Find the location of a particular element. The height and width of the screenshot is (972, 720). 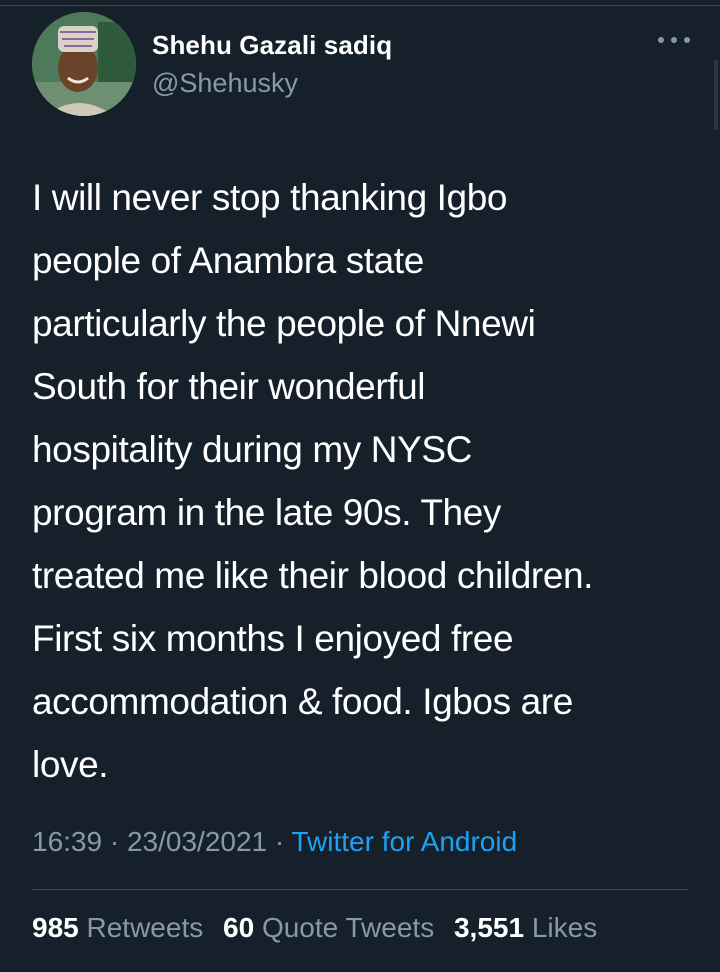

quote-tweets-stat: 60 Quote Tweets is located at coordinates (328, 927).